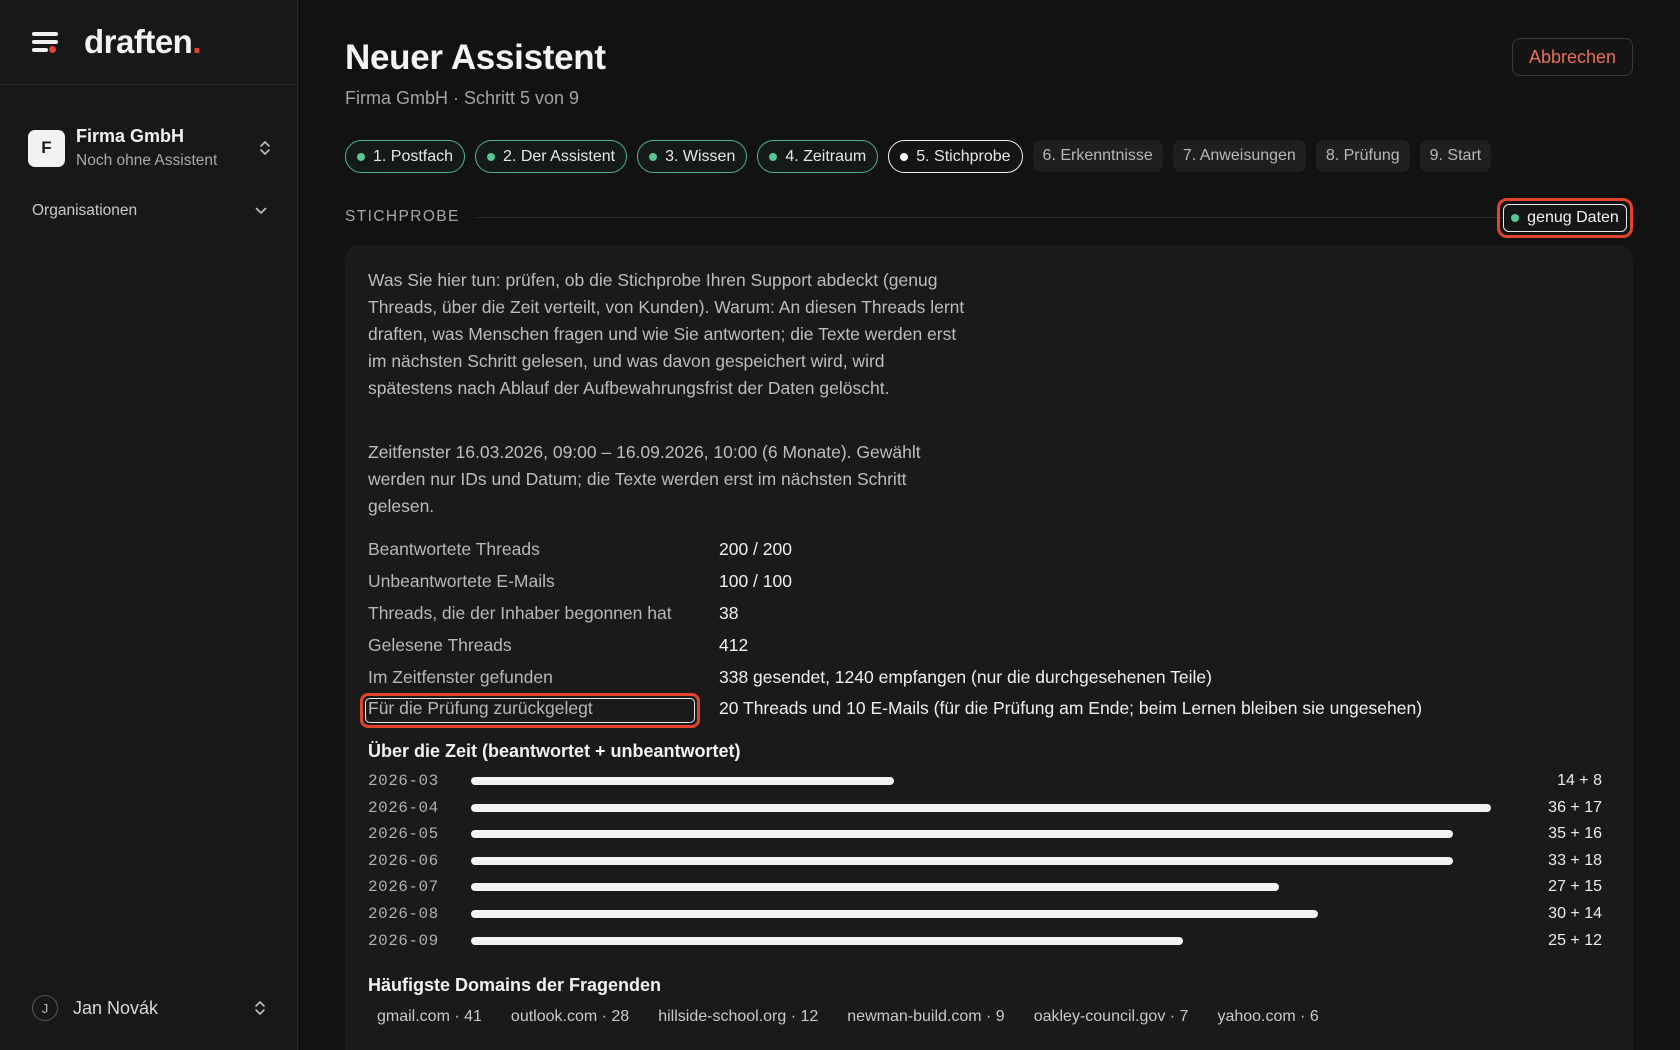  What do you see at coordinates (142, 42) in the screenshot?
I see `logo: draften.` at bounding box center [142, 42].